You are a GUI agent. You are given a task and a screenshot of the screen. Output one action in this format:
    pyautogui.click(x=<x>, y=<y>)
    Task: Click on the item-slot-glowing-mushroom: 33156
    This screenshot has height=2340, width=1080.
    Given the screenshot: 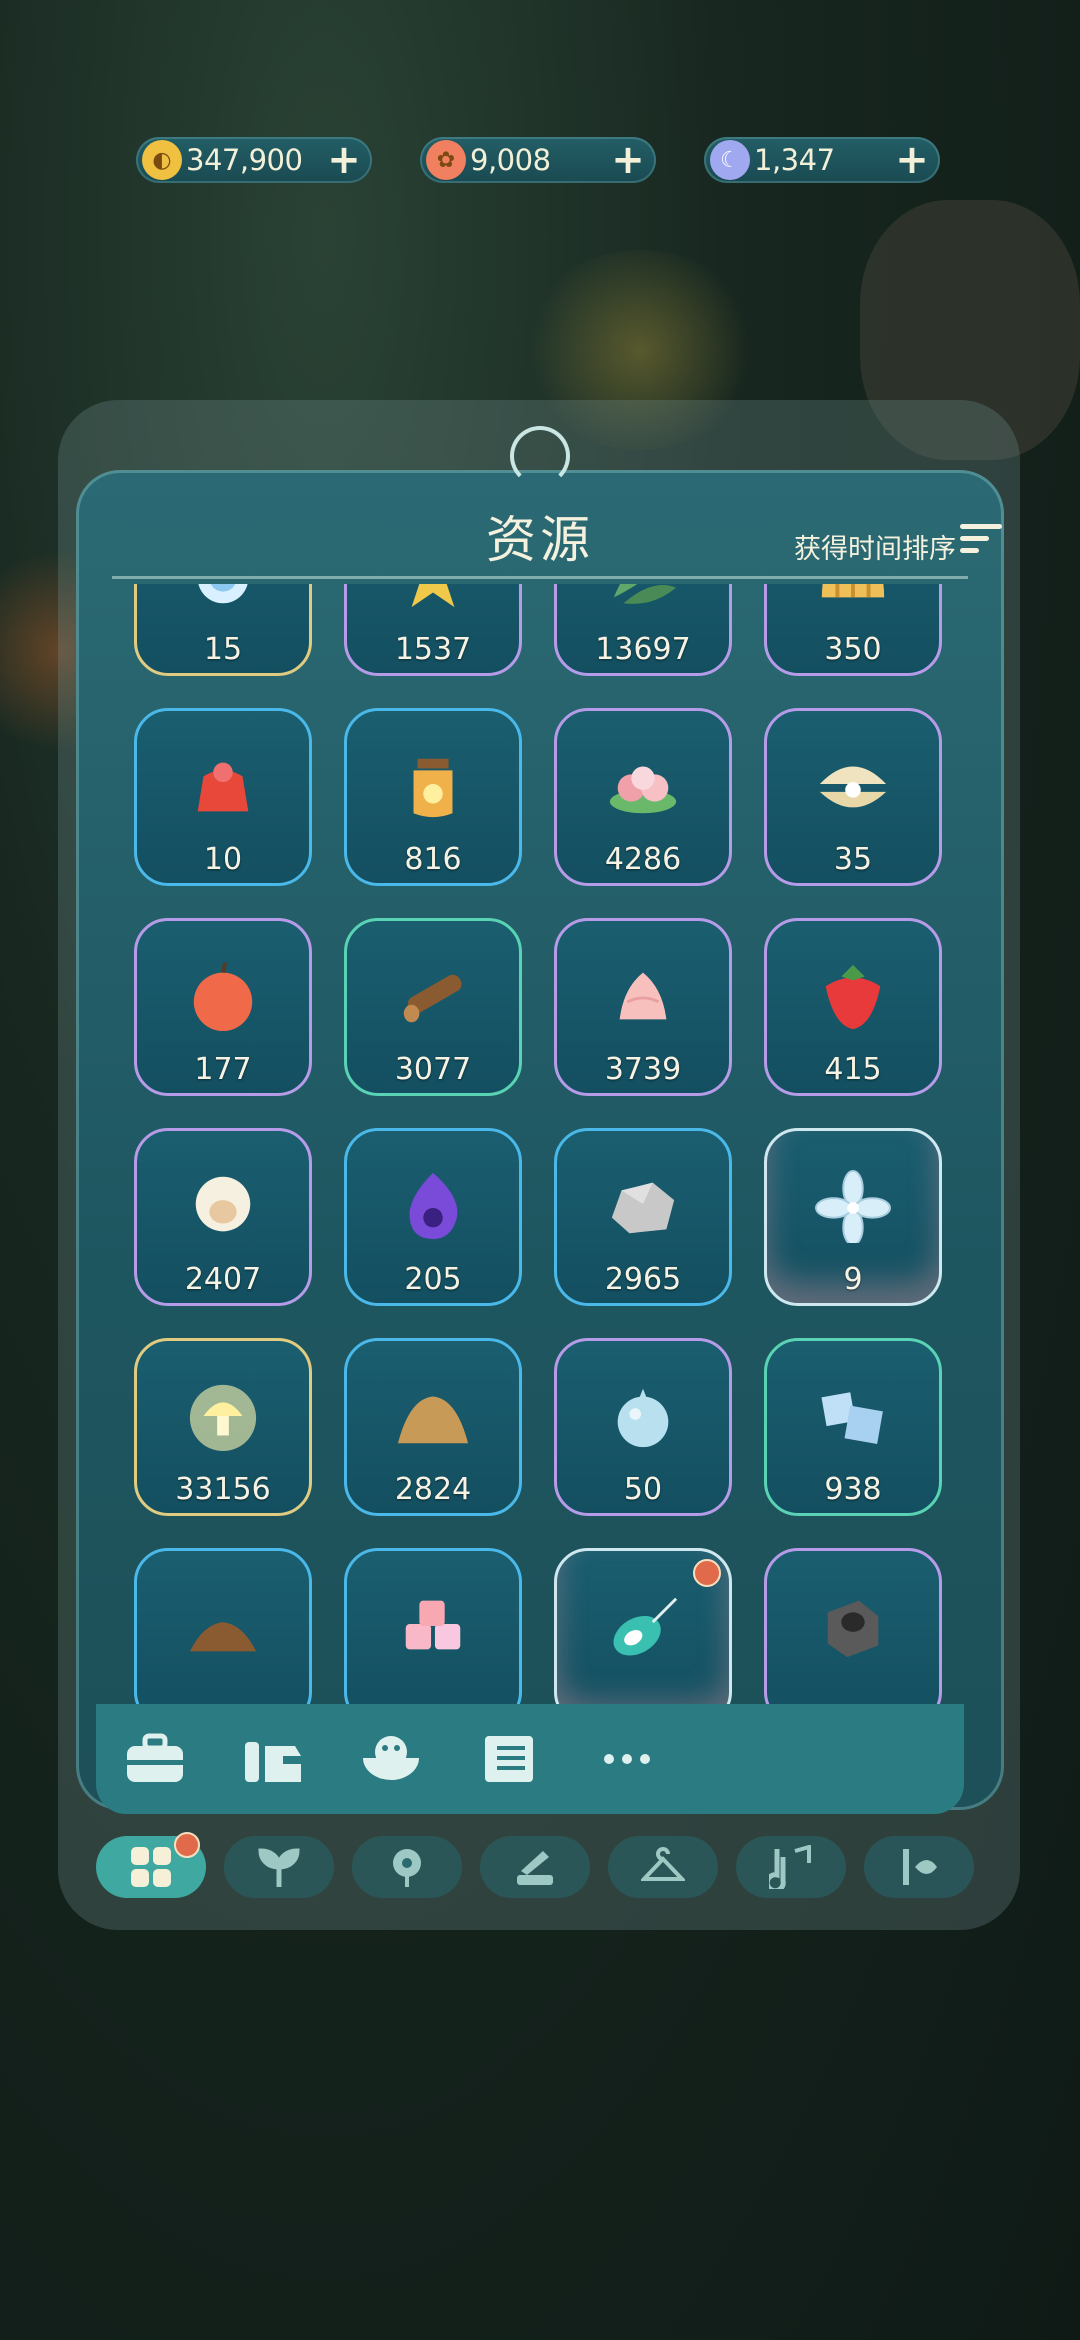 What is the action you would take?
    pyautogui.click(x=223, y=1427)
    